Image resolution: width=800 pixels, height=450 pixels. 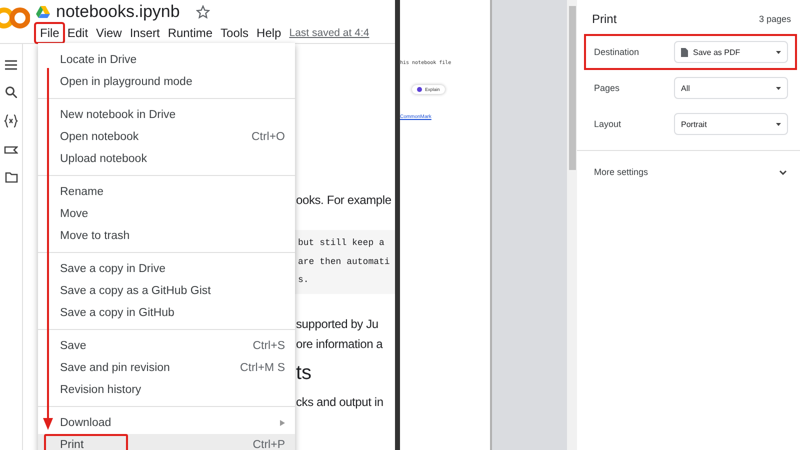 I want to click on menu-option: Revision history, so click(x=166, y=390).